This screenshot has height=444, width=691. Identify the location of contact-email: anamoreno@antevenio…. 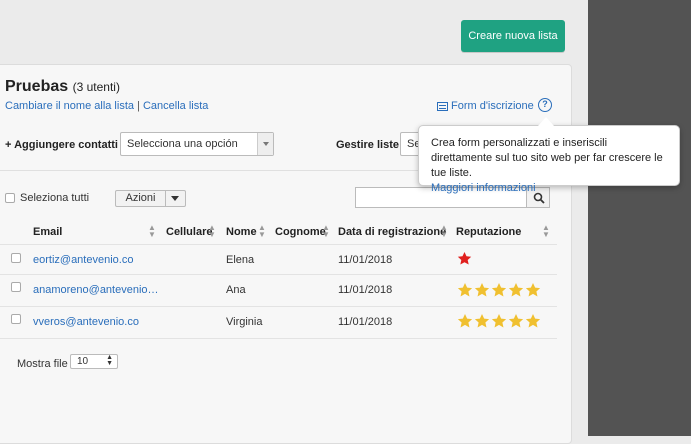
(96, 290).